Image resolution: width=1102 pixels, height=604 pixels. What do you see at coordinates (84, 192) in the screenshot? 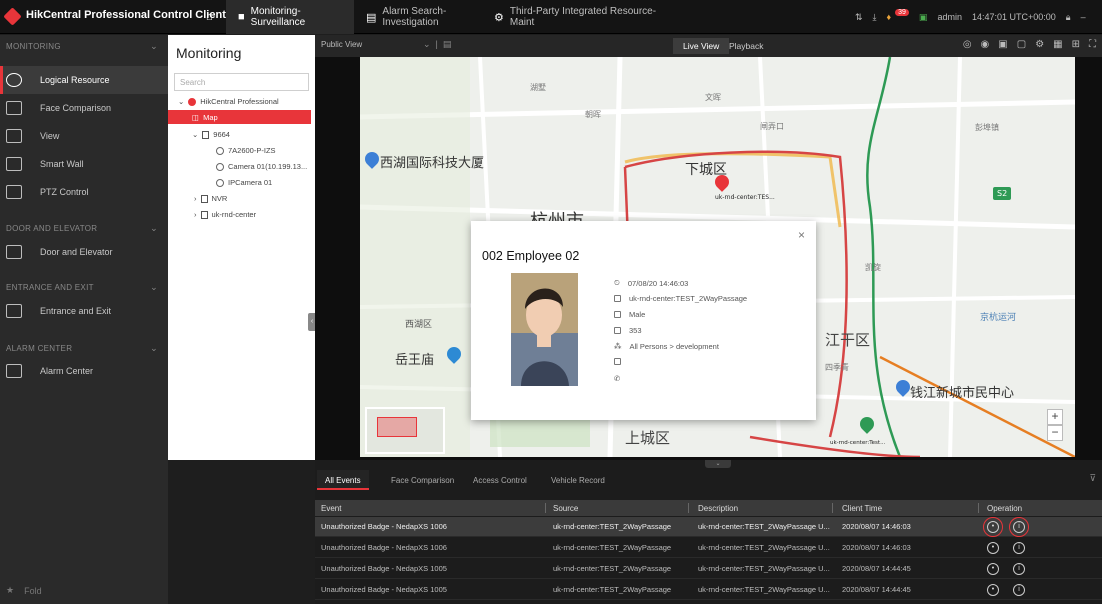
I see `nav-item-ptz-control: PTZ Control` at bounding box center [84, 192].